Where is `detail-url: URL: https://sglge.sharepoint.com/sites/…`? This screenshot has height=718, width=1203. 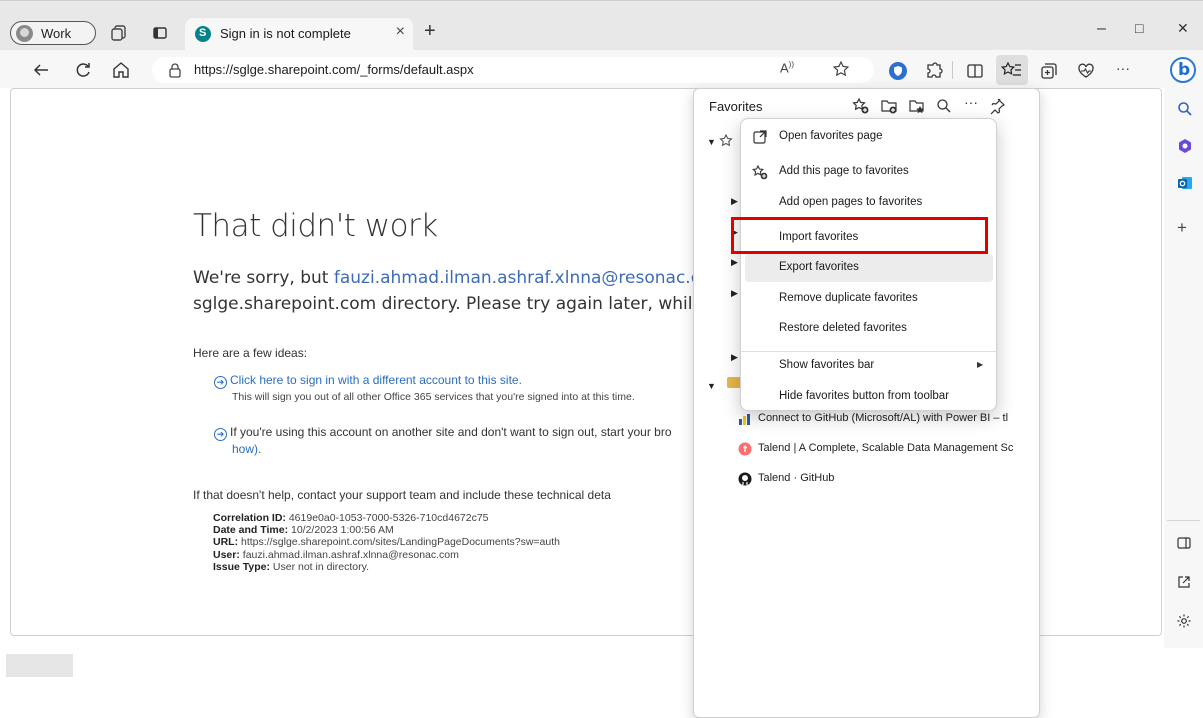
detail-url: URL: https://sglge.sharepoint.com/sites/… is located at coordinates (386, 542).